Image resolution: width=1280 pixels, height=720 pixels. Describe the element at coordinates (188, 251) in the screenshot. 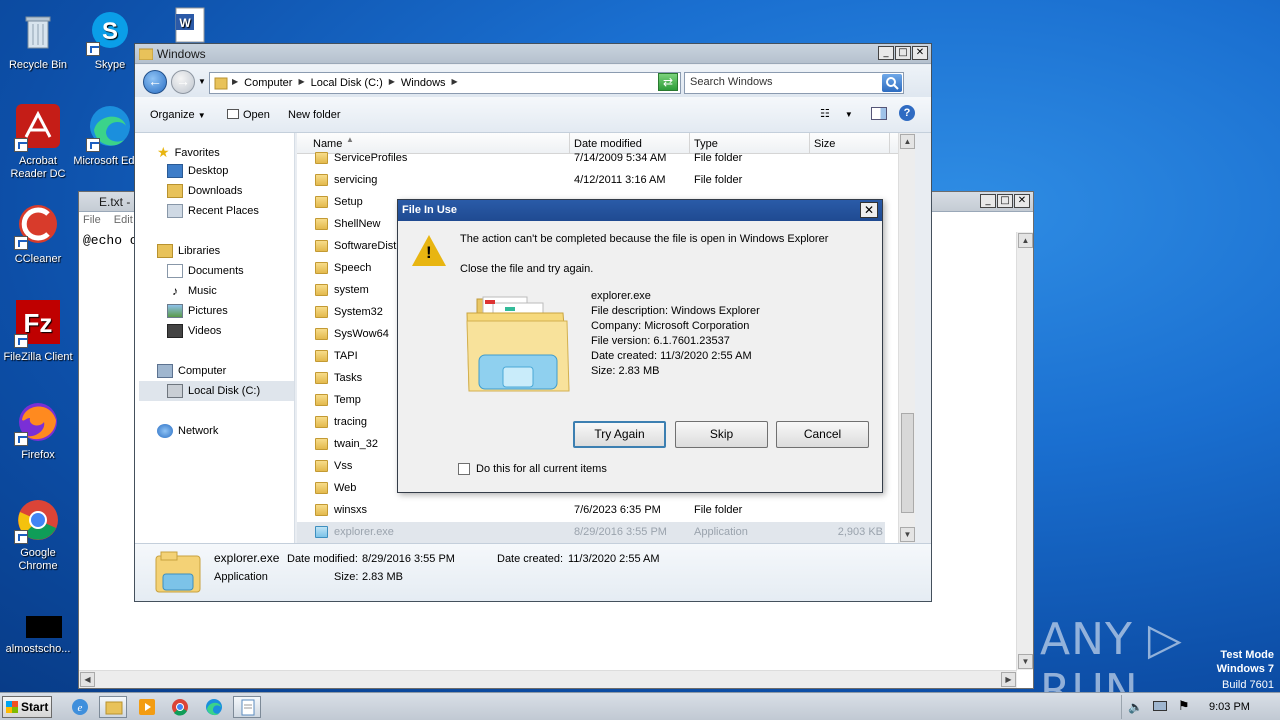

I see `nav-libraries: Libraries` at that location.